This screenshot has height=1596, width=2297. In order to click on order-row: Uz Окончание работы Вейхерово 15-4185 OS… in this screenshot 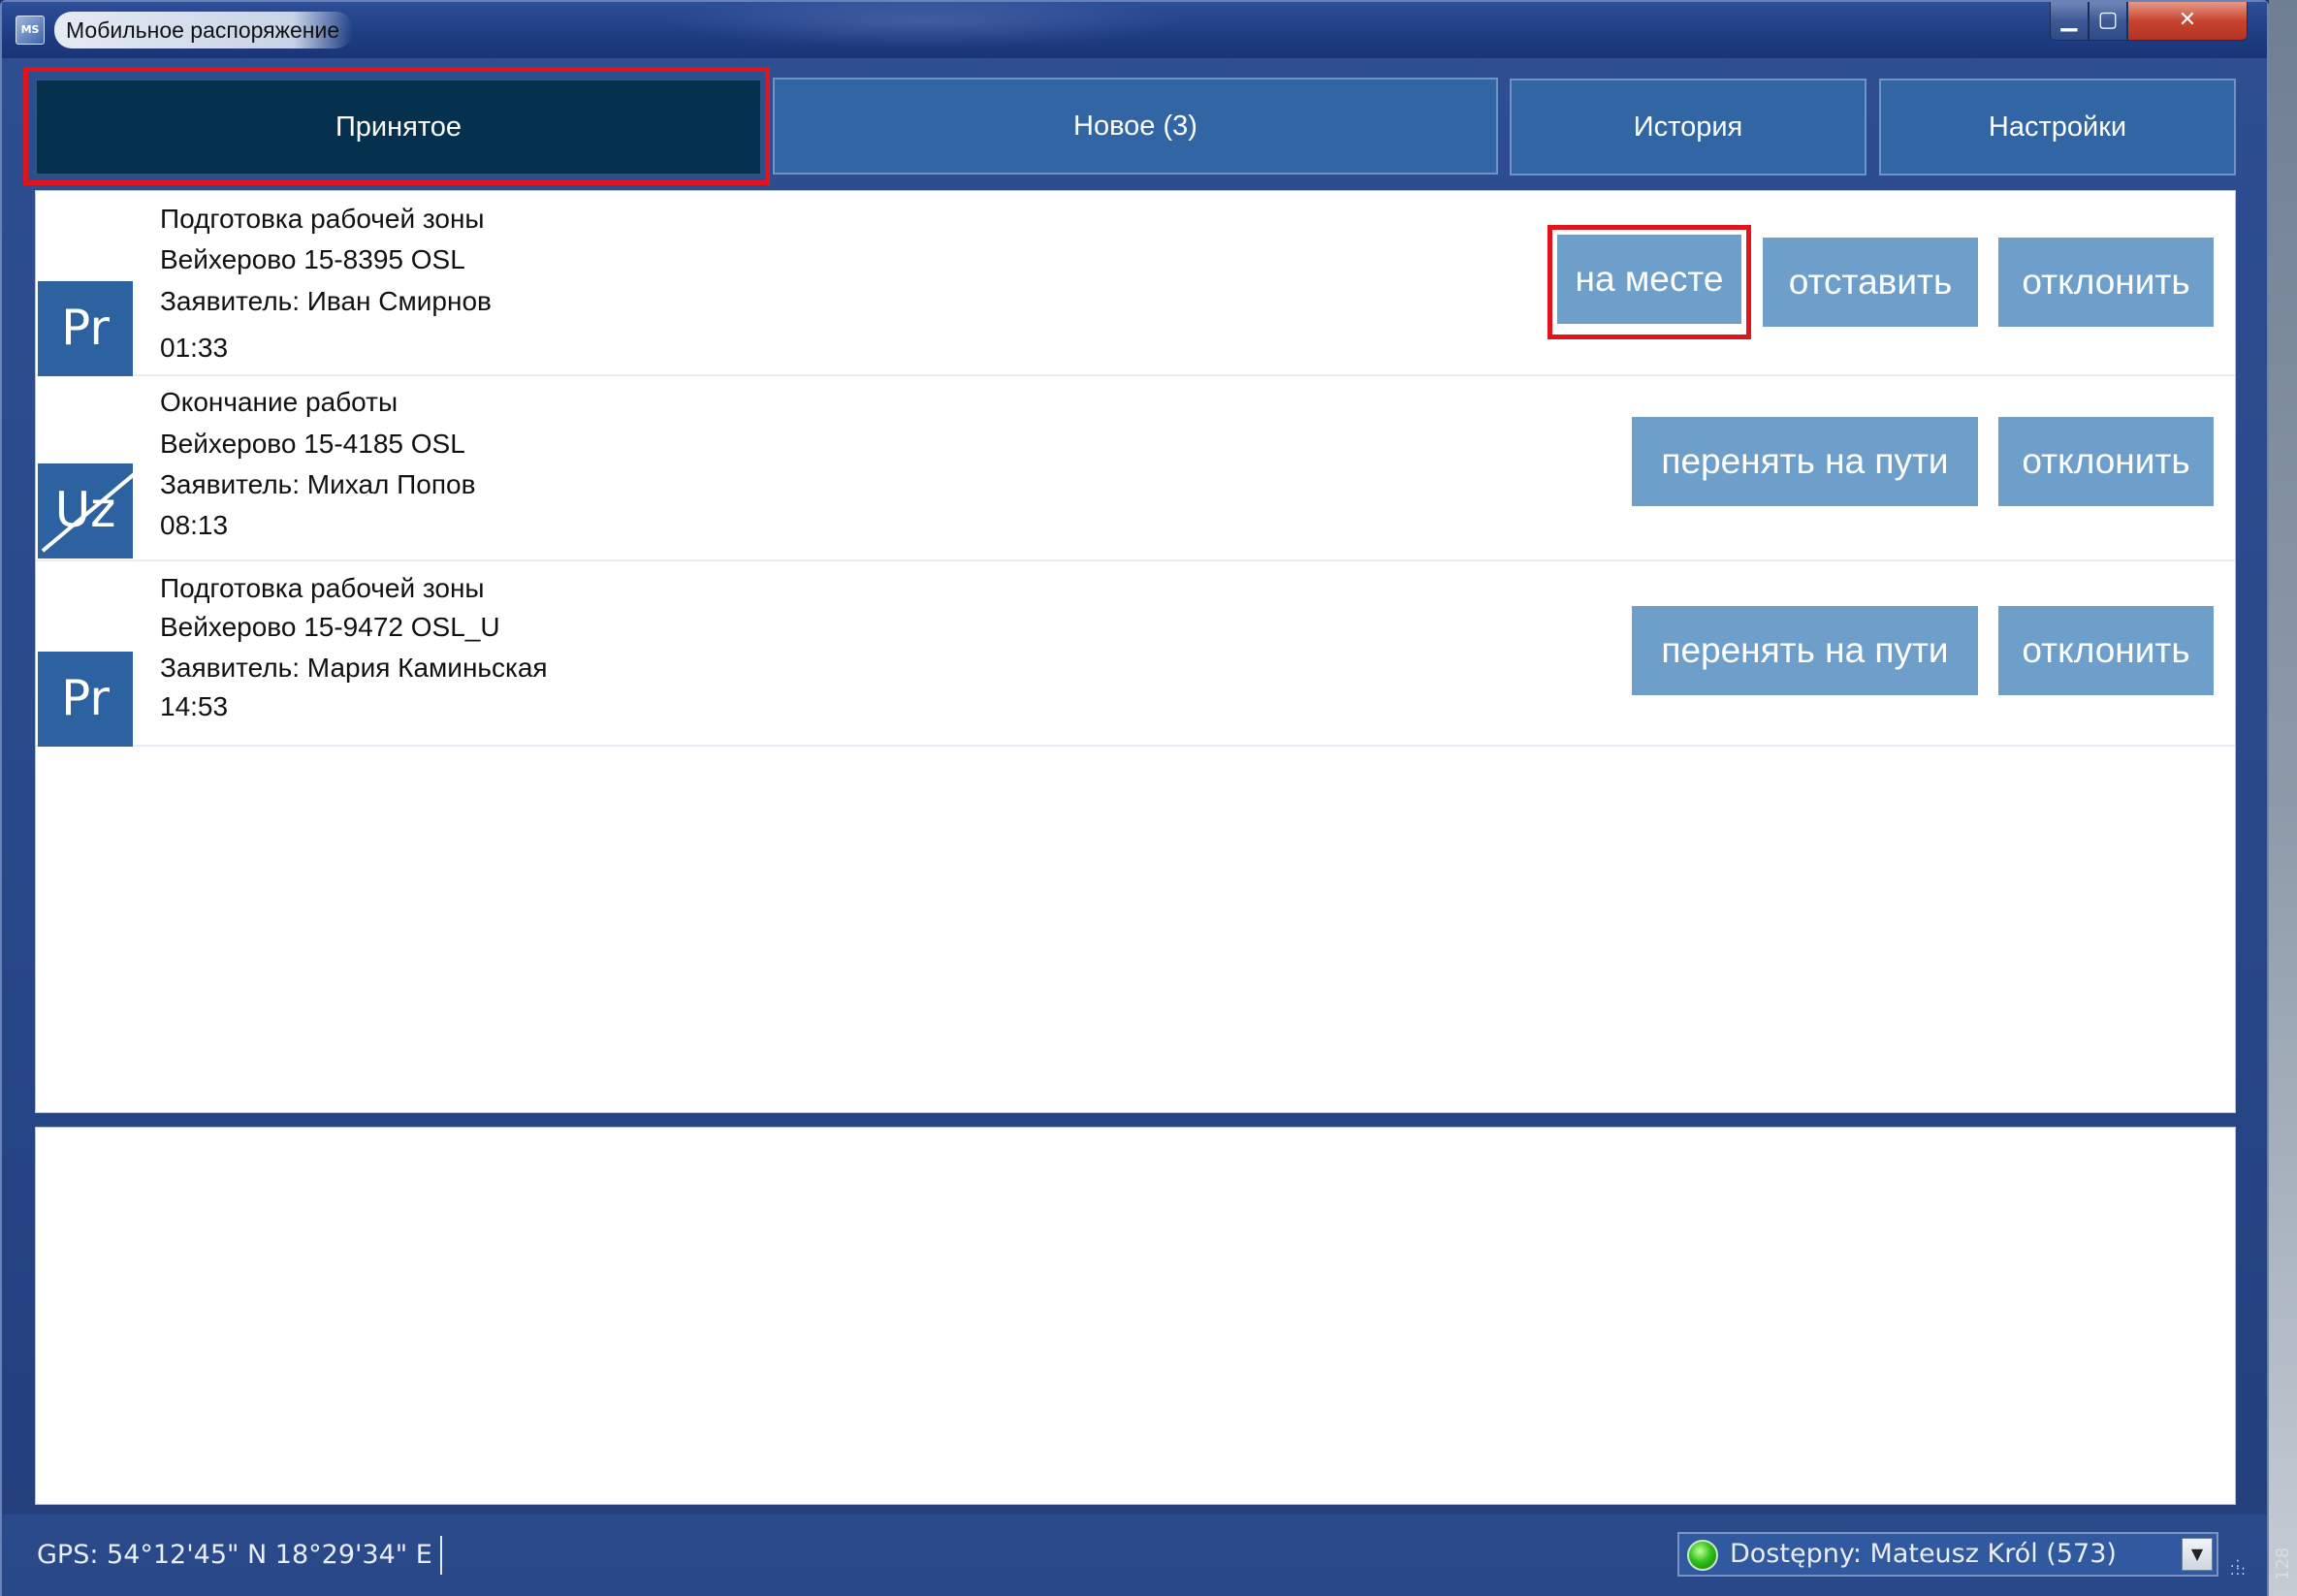, I will do `click(1135, 468)`.